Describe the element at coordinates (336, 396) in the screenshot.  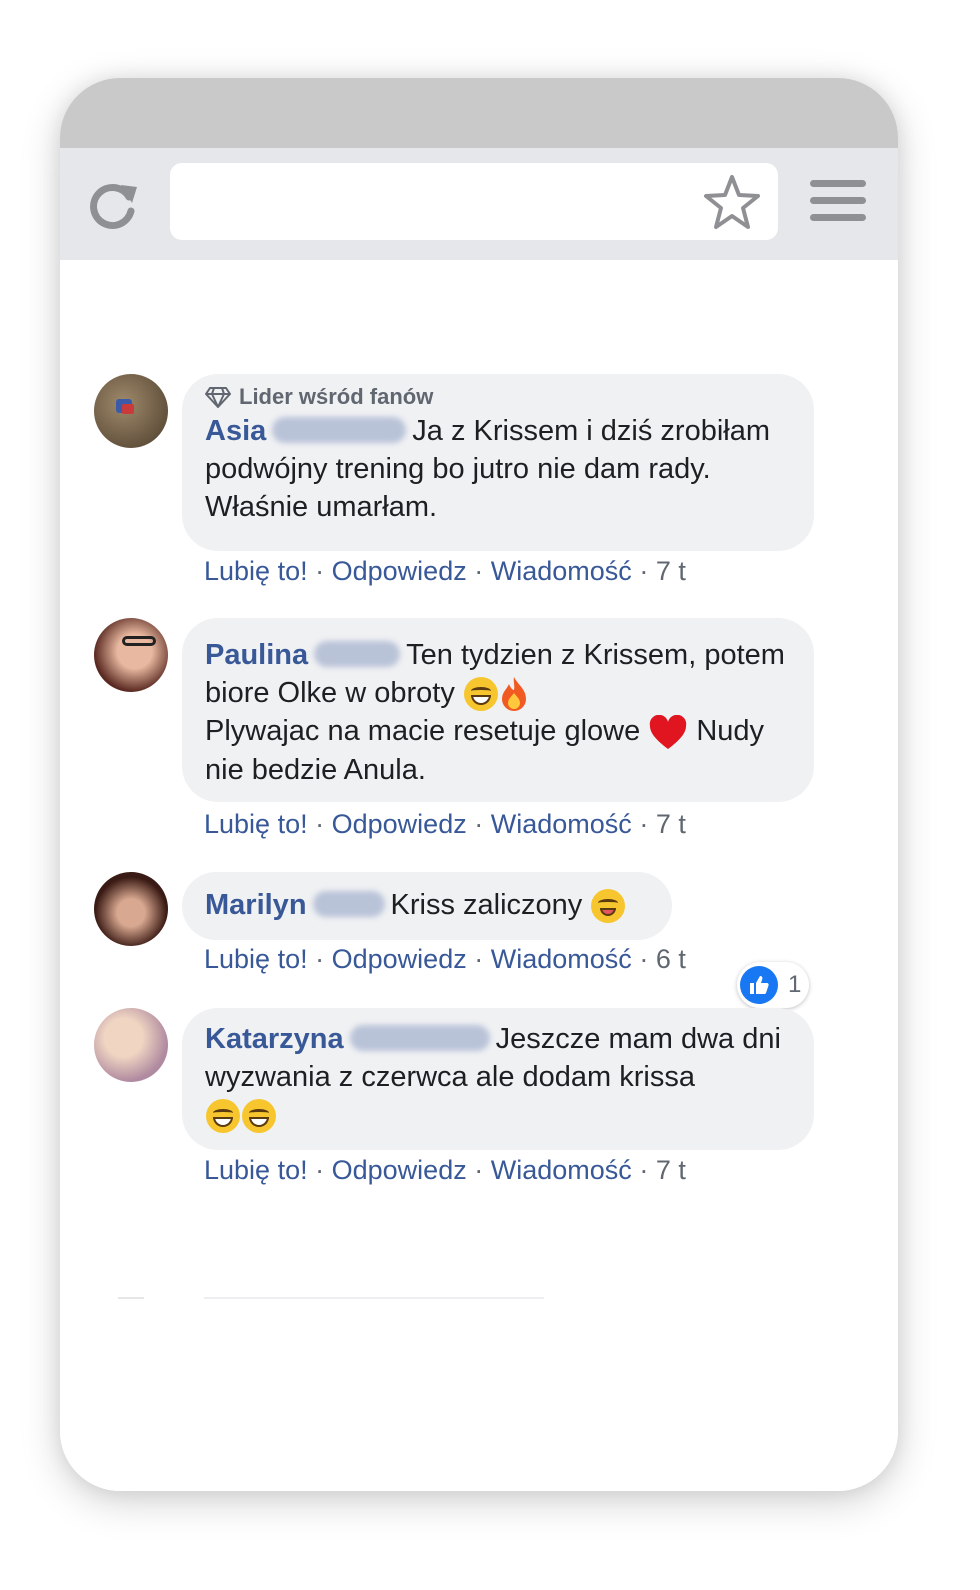
I see `badge-label: Lider wśród fanów` at that location.